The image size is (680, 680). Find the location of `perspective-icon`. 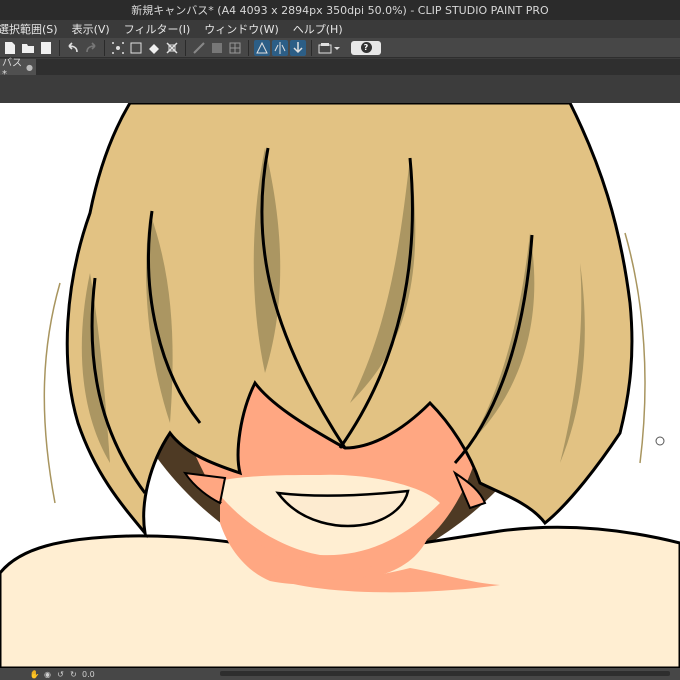

perspective-icon is located at coordinates (262, 47).